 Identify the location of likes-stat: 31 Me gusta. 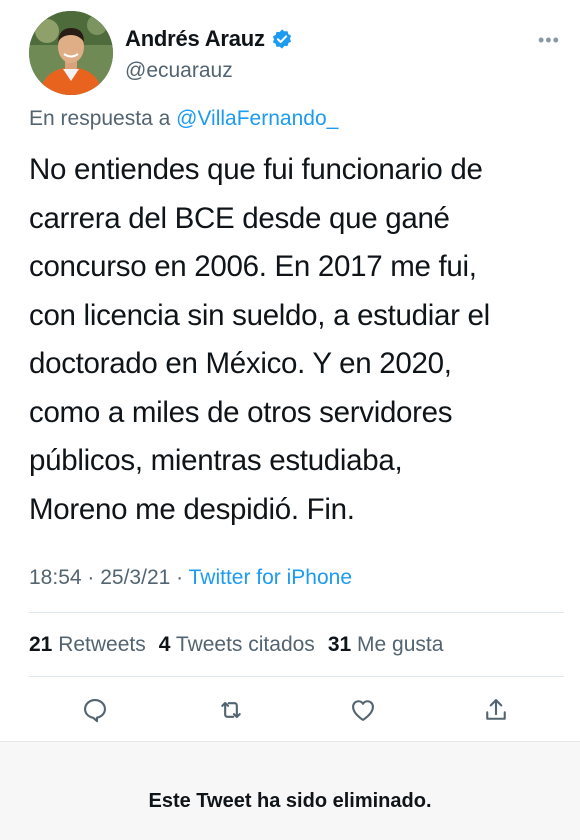
(386, 645).